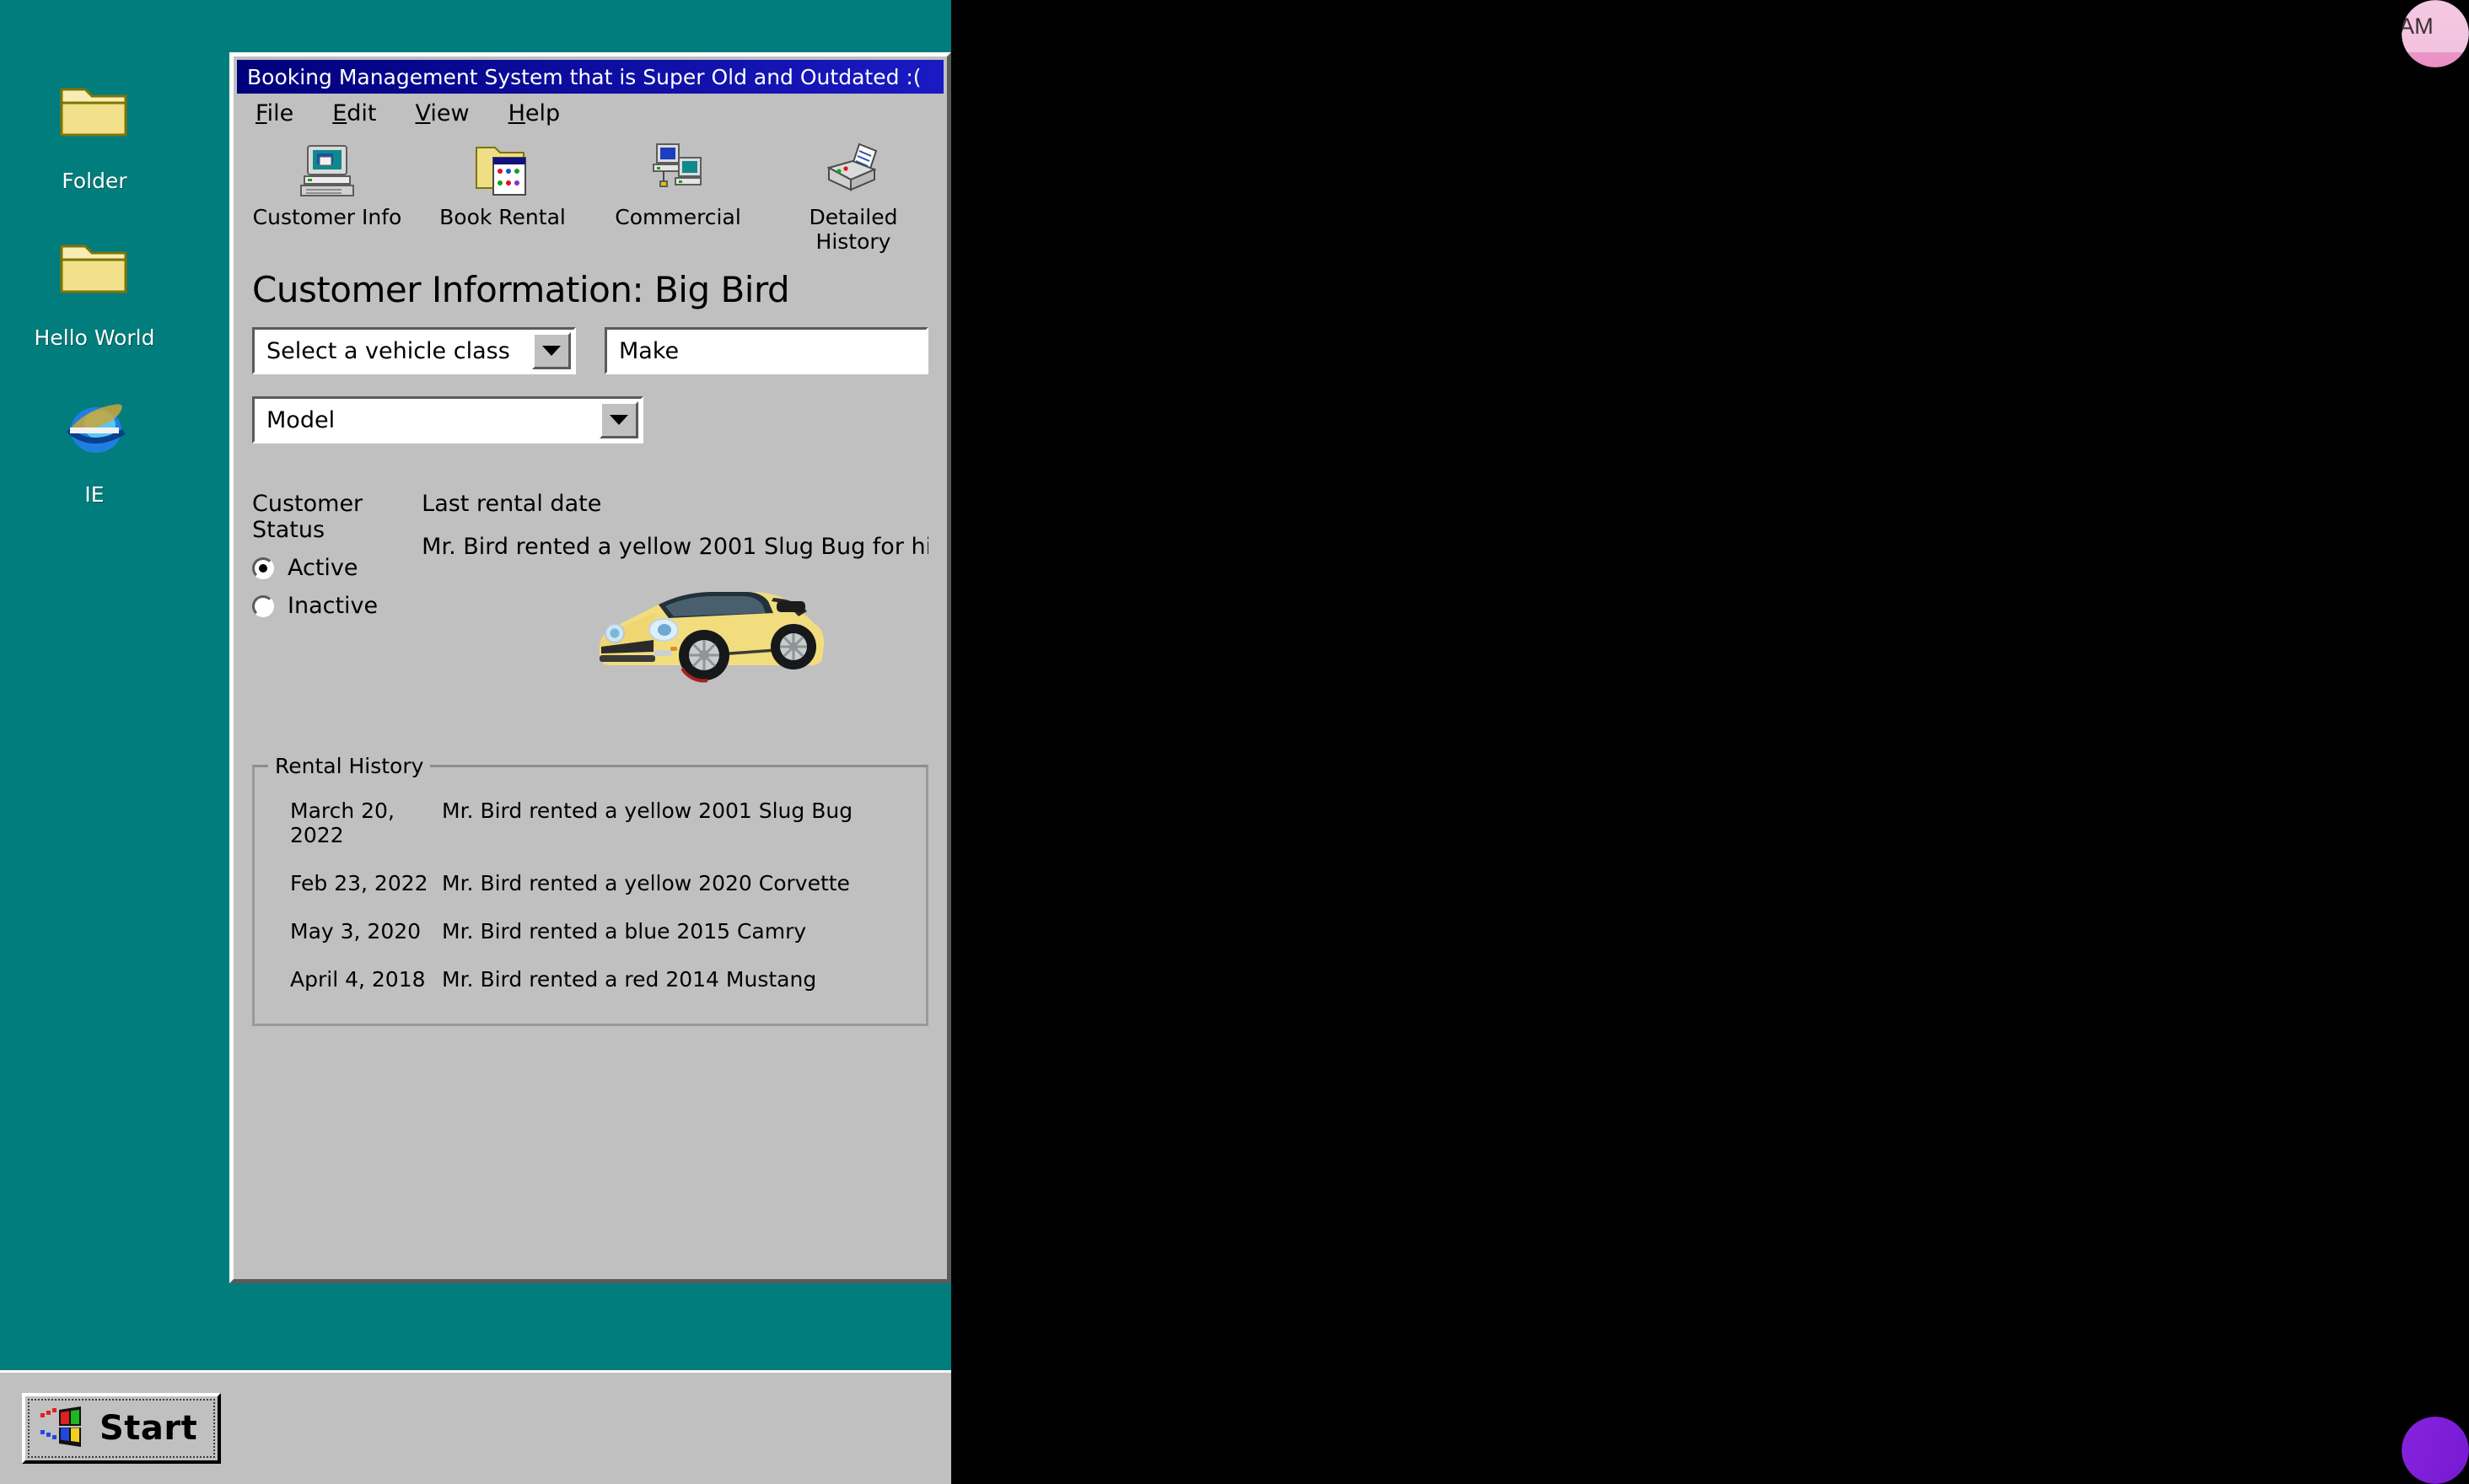 The height and width of the screenshot is (1484, 2469). I want to click on menu-bar-clock: 9:41 AM, so click(2391, 26).